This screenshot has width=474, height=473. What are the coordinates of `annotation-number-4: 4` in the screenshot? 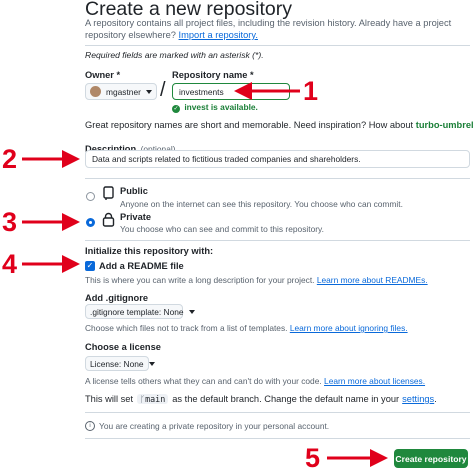 It's located at (10, 264).